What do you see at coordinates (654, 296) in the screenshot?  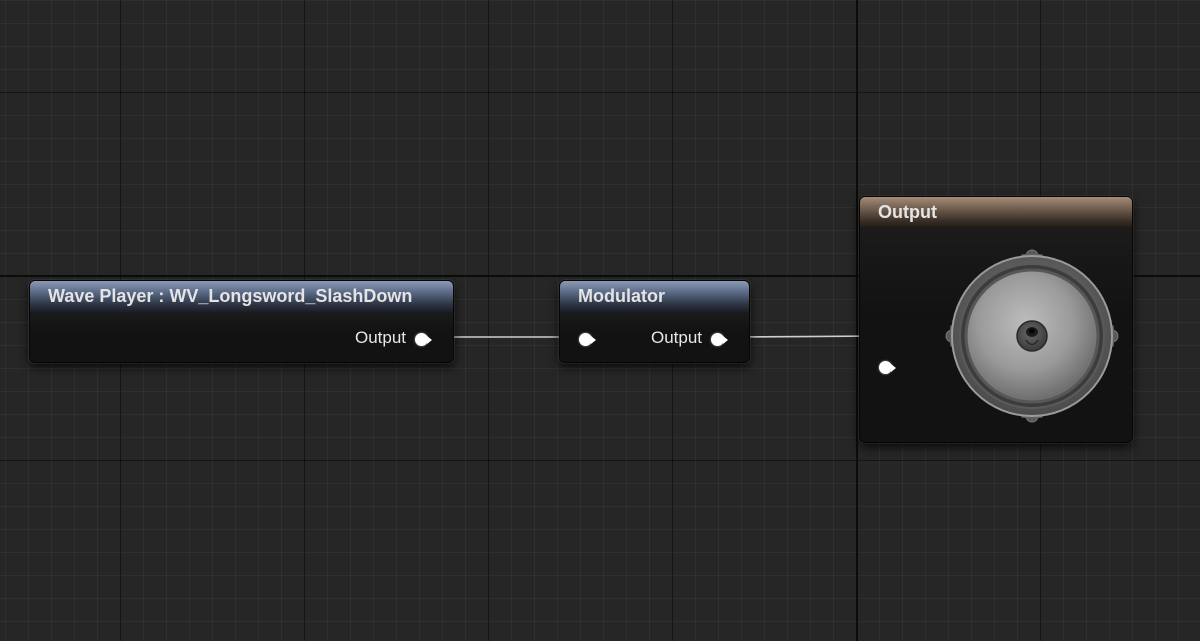 I see `modulator-node-title: Modulator` at bounding box center [654, 296].